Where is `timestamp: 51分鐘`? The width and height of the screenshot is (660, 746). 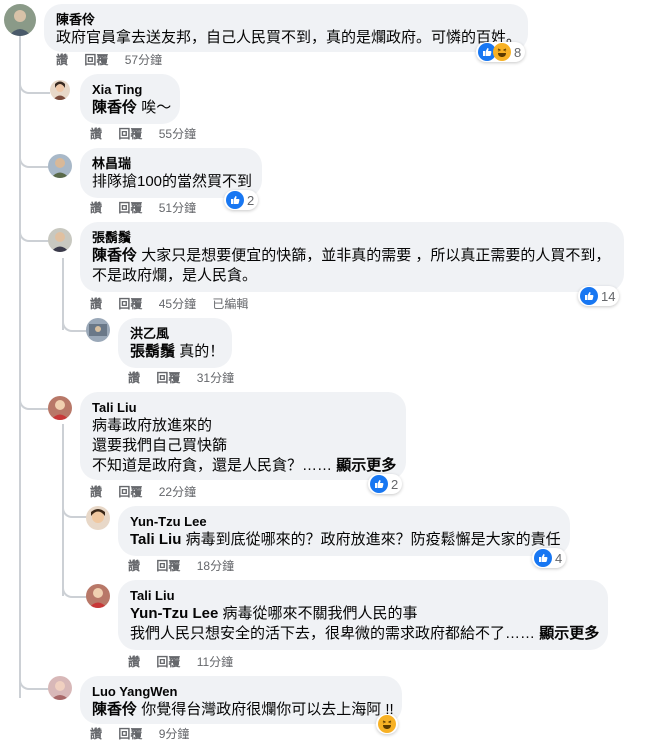
timestamp: 51分鐘 is located at coordinates (177, 208).